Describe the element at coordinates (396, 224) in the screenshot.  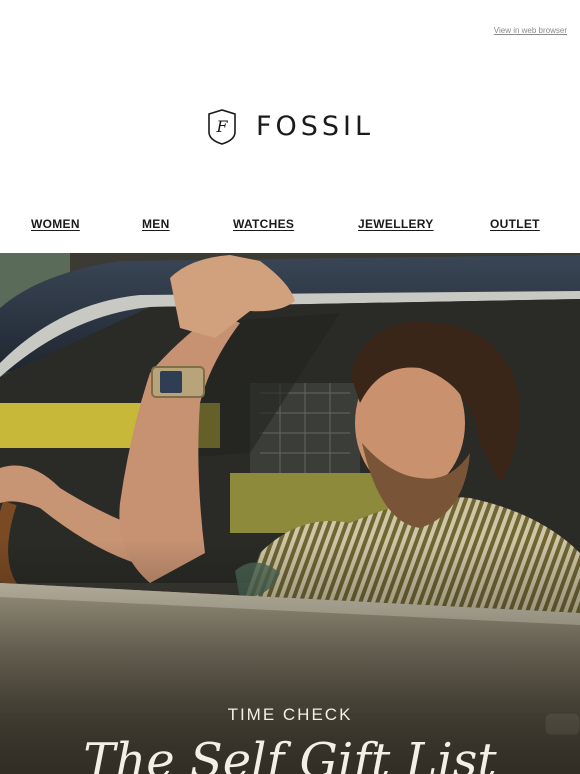
I see `nav-item-jewellery: JEWELLERY` at that location.